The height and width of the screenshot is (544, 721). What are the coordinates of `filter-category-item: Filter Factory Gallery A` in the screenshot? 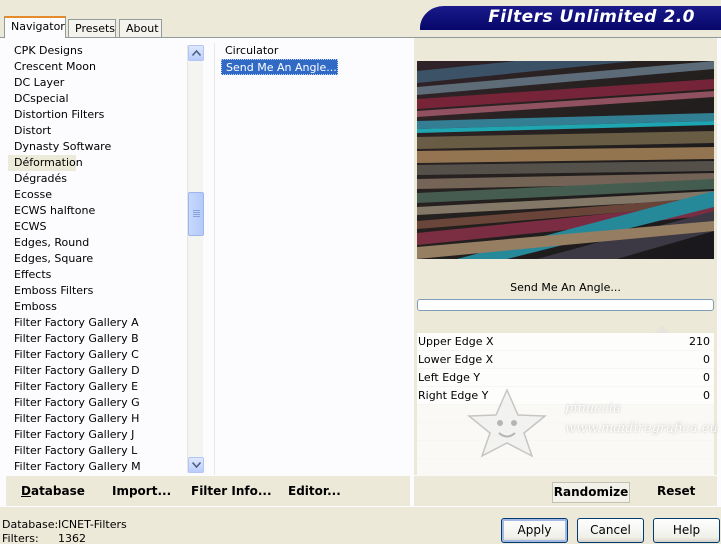 It's located at (98, 323).